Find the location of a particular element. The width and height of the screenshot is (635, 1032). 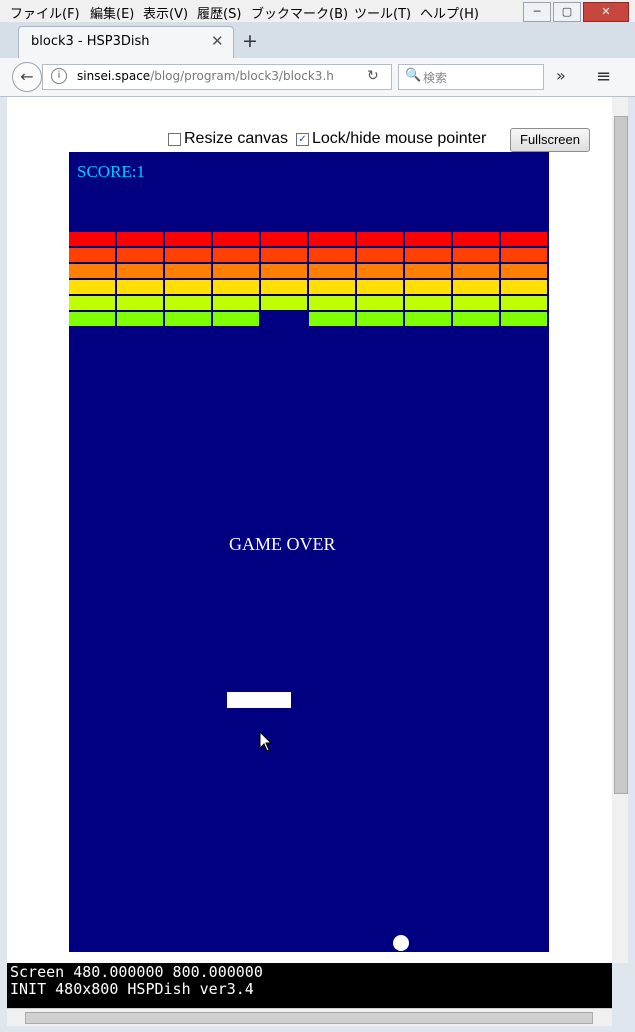

menu-edit: 編集(E) is located at coordinates (112, 12).